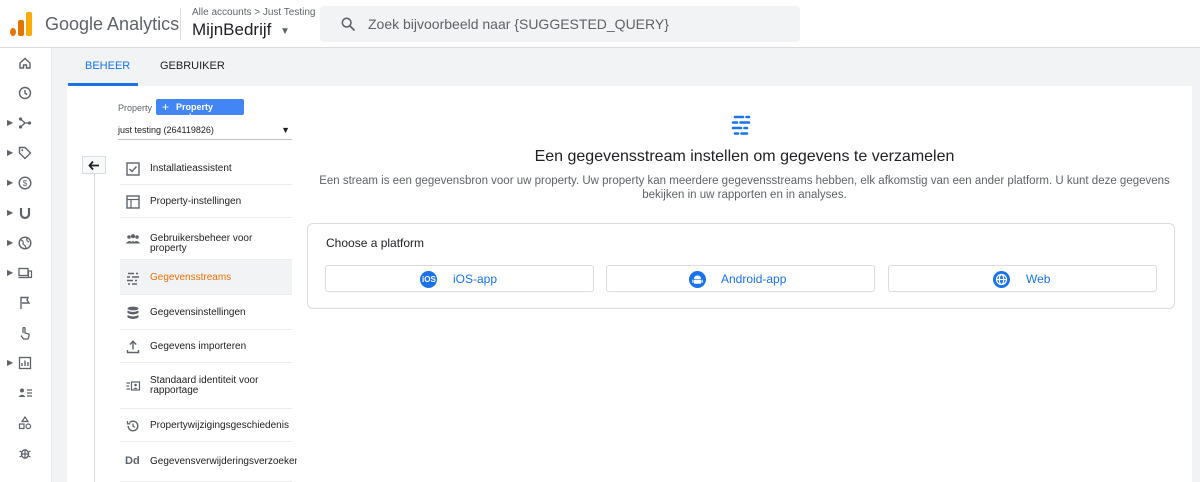  Describe the element at coordinates (133, 386) in the screenshot. I see `identity-icon` at that location.